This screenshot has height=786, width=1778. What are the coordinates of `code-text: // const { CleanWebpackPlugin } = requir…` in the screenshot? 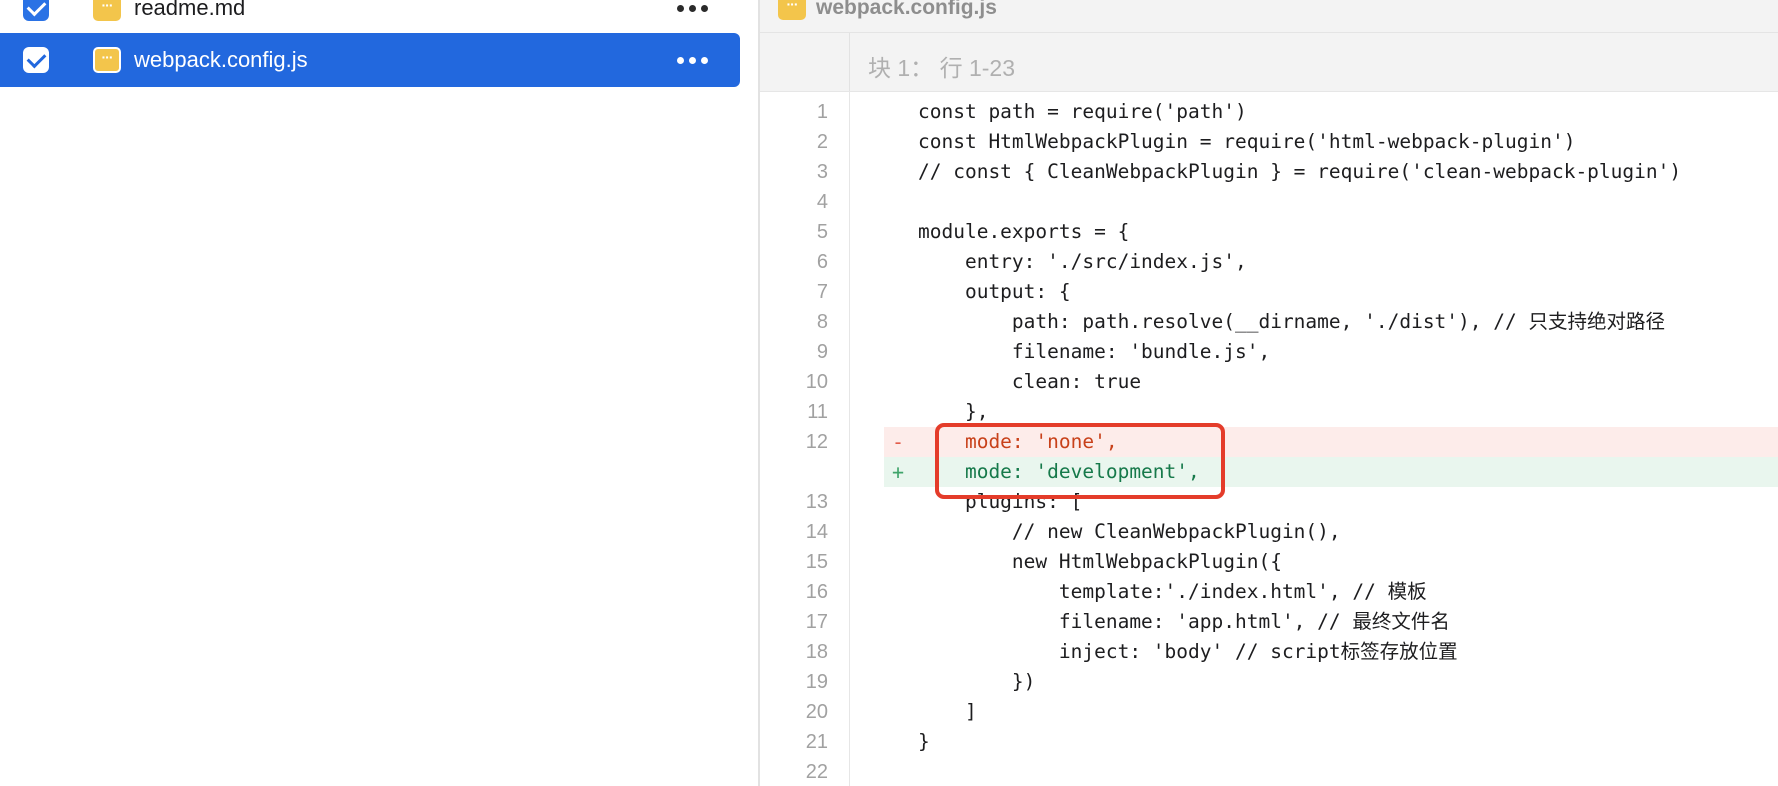 It's located at (1300, 171).